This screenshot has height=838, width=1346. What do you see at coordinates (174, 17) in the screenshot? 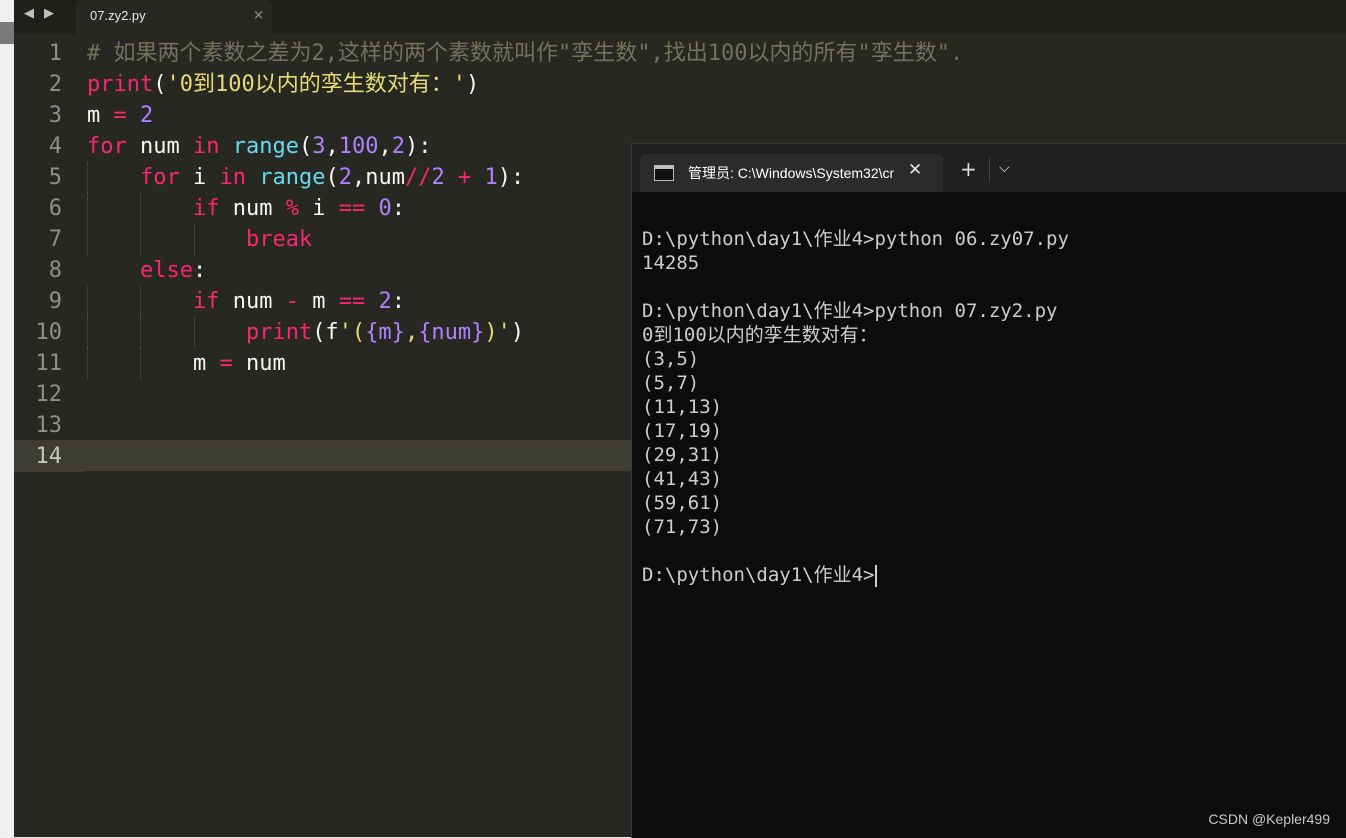
I see `tab-07-zy2-py: 07.zy2.py ×` at bounding box center [174, 17].